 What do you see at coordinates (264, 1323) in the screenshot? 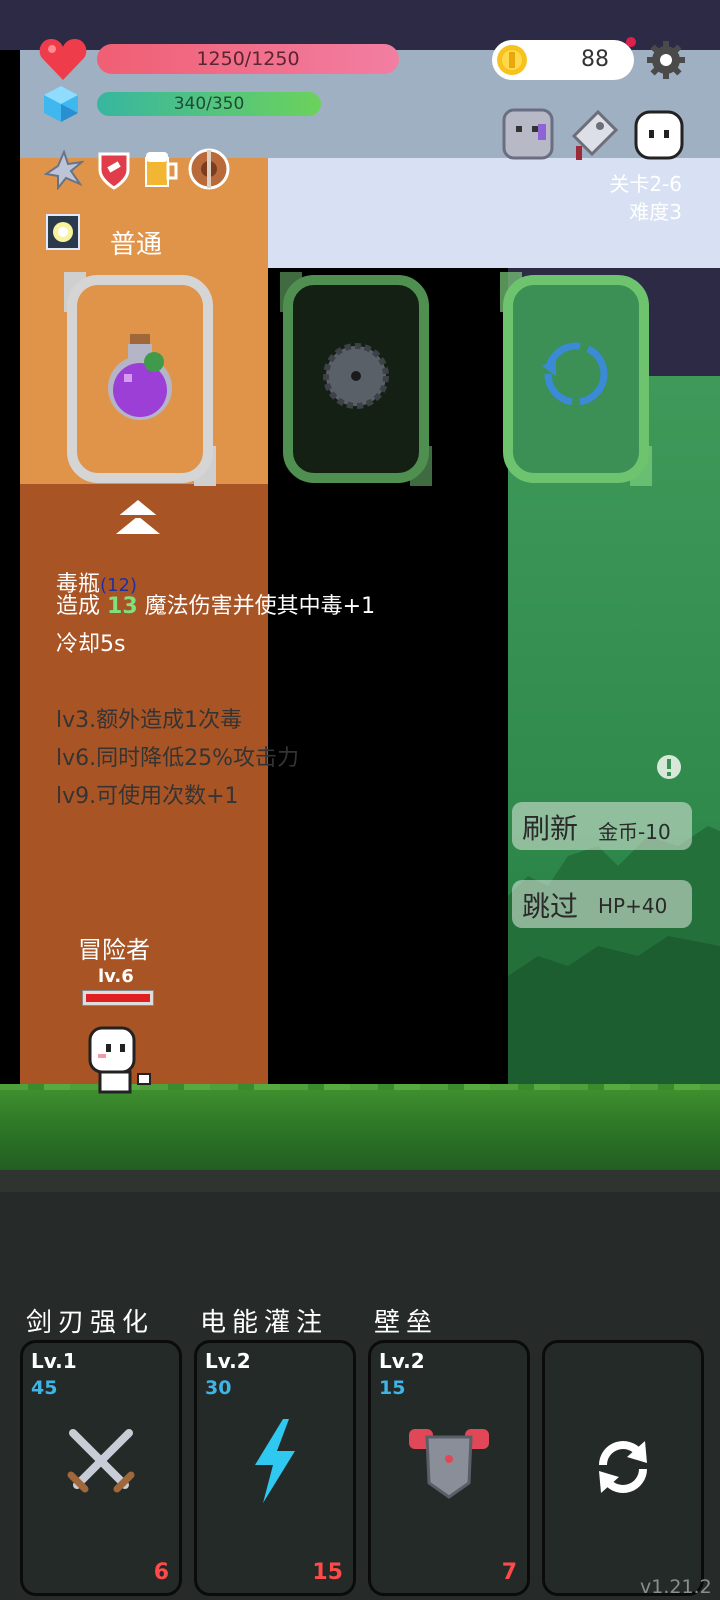
I see `upgrade-title-2: 电能灌注` at bounding box center [264, 1323].